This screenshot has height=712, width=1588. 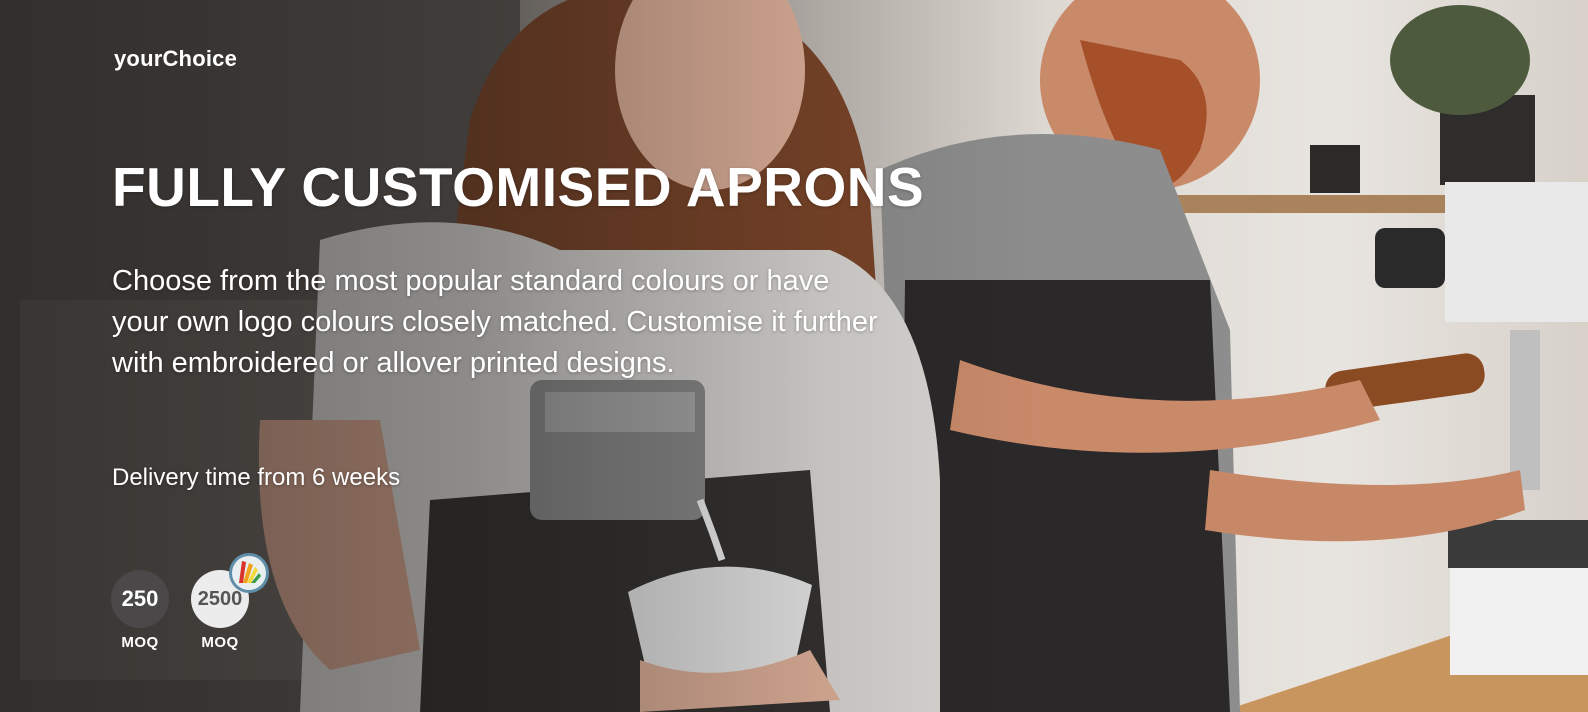 What do you see at coordinates (249, 573) in the screenshot?
I see `colour-swatch-icon` at bounding box center [249, 573].